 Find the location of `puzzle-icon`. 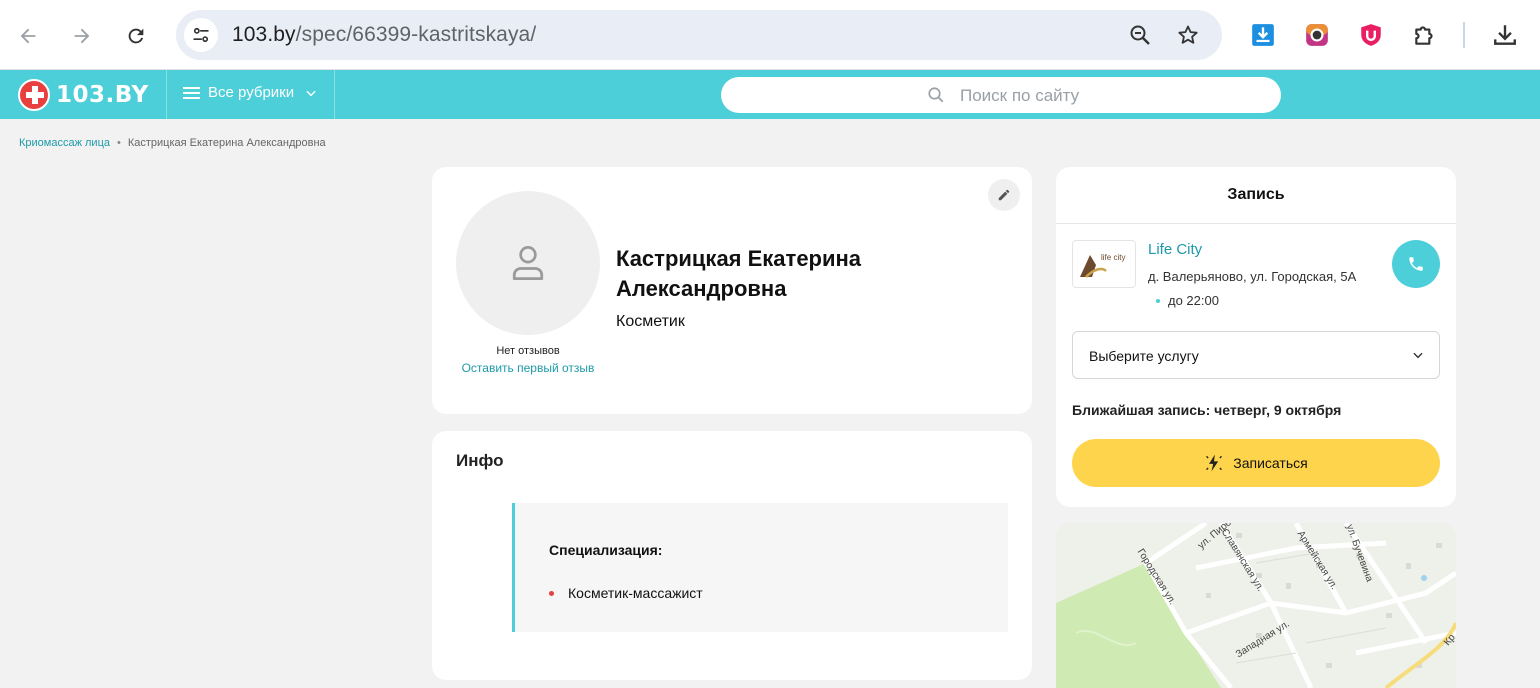

puzzle-icon is located at coordinates (1424, 35).